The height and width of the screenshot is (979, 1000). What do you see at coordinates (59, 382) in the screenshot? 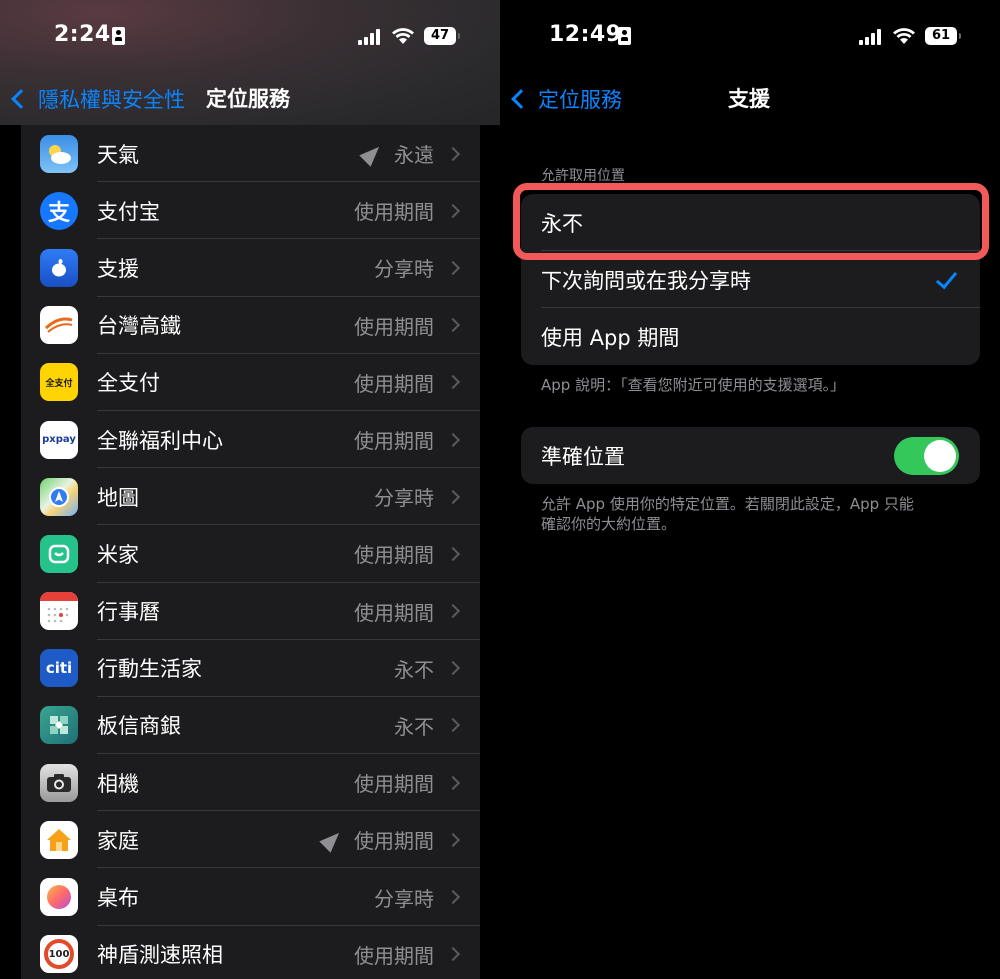
I see `pxpay-plus-icon: 全支付` at bounding box center [59, 382].